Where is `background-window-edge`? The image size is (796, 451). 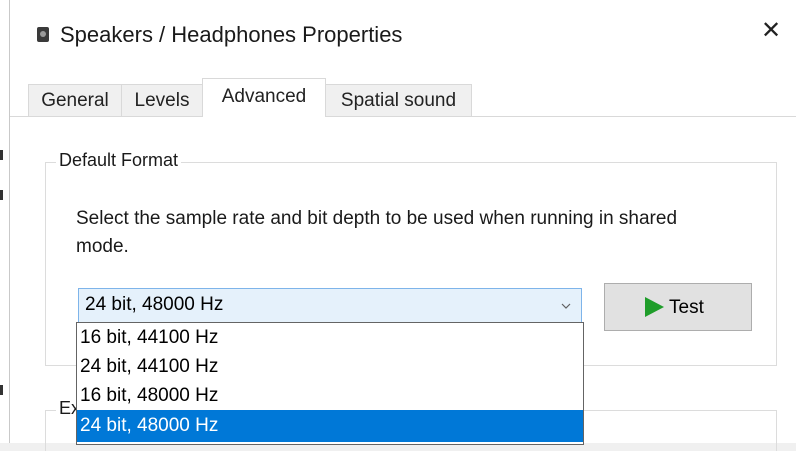
background-window-edge is located at coordinates (5, 221).